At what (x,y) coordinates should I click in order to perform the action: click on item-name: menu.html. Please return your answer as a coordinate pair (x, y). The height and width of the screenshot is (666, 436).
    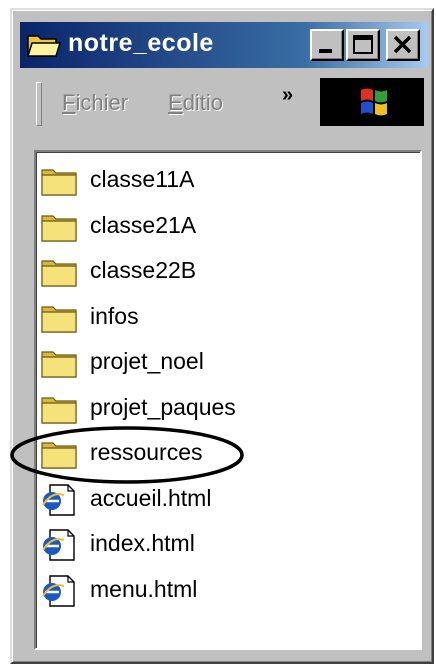
    Looking at the image, I should click on (144, 588).